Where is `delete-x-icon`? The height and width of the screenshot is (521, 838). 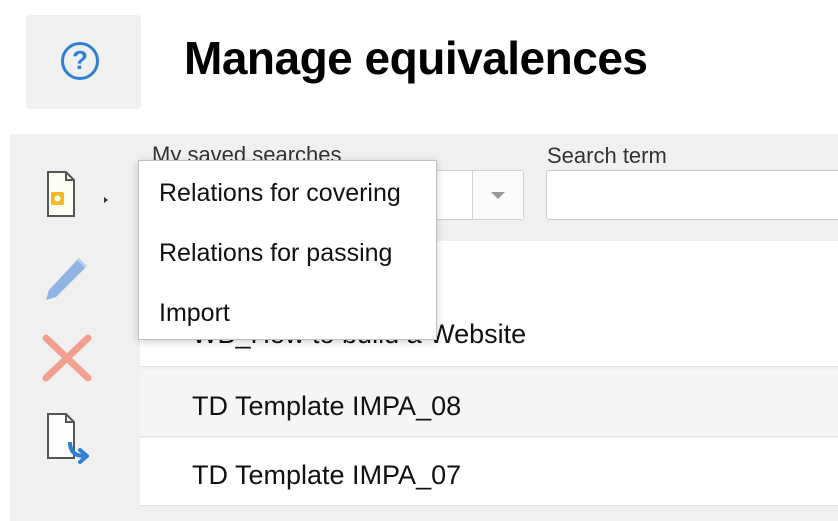
delete-x-icon is located at coordinates (67, 358).